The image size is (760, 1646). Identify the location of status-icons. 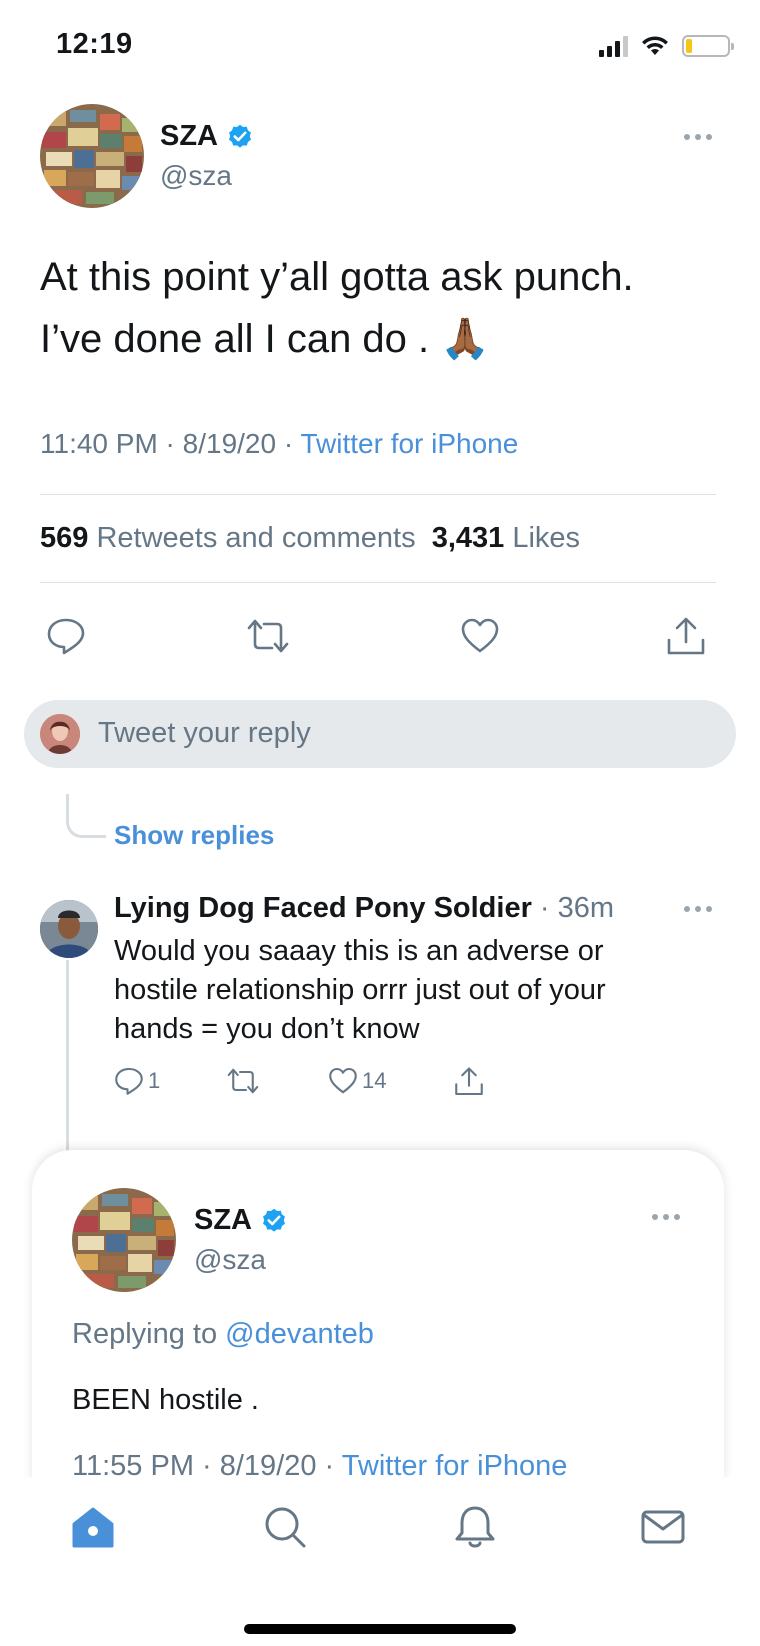
(666, 46).